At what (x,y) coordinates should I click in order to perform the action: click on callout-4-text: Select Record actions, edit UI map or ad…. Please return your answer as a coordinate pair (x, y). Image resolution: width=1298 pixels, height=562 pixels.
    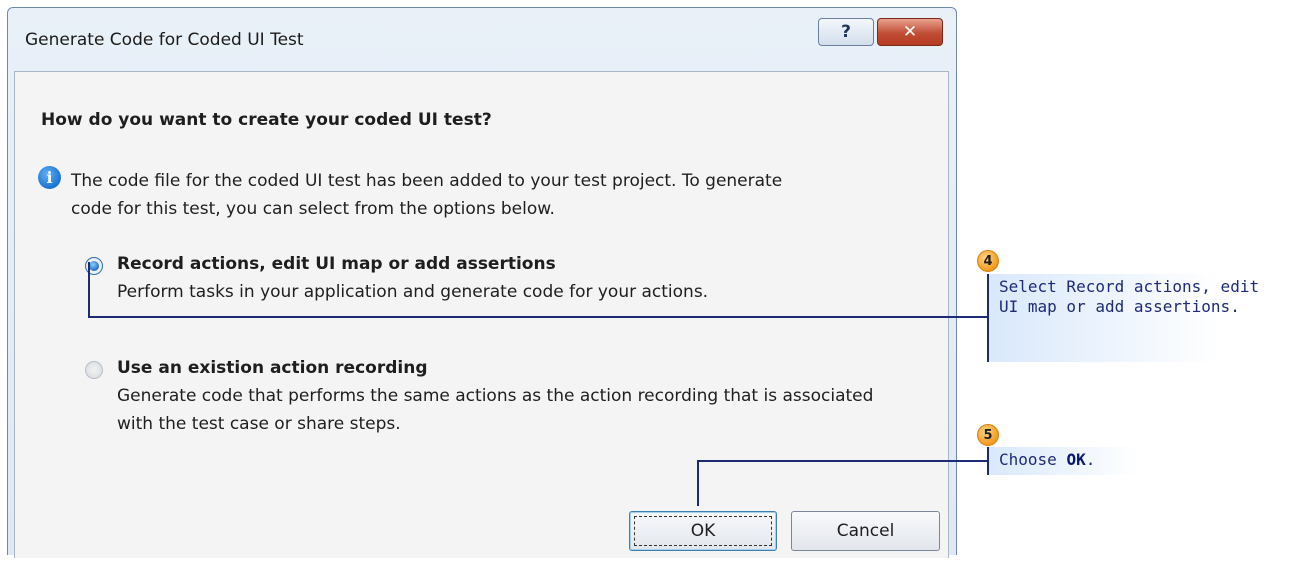
    Looking at the image, I should click on (1129, 296).